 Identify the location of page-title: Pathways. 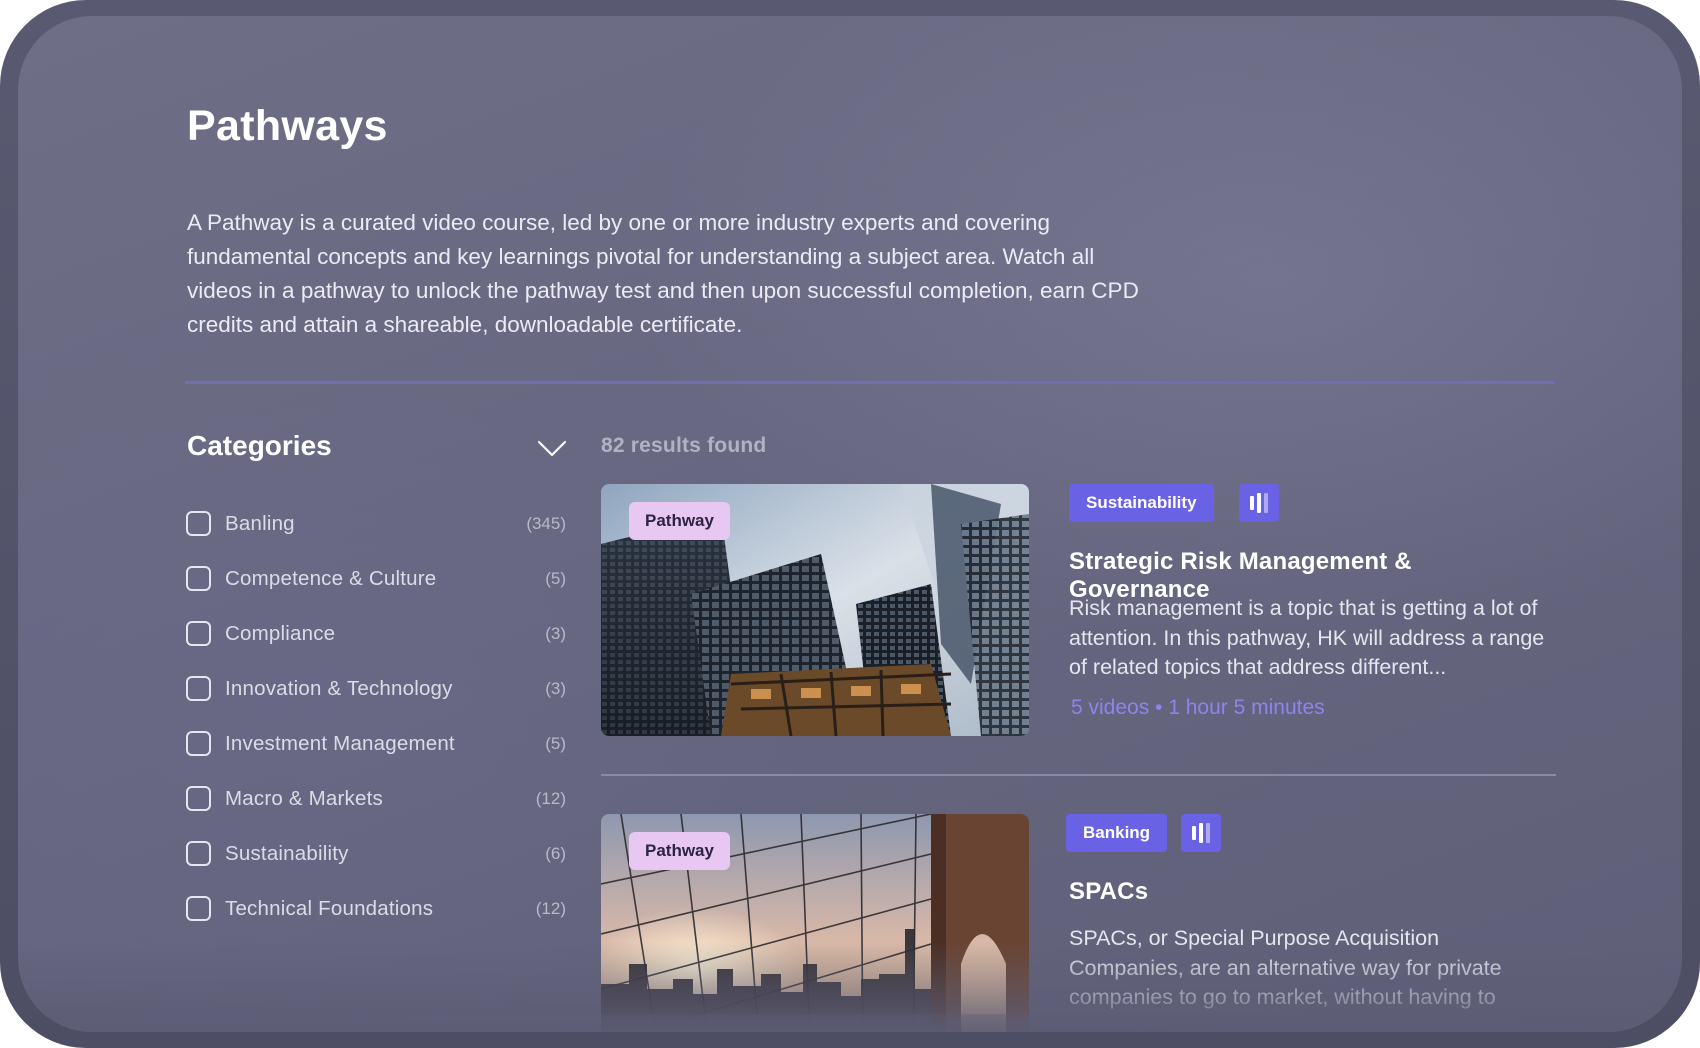
(287, 126).